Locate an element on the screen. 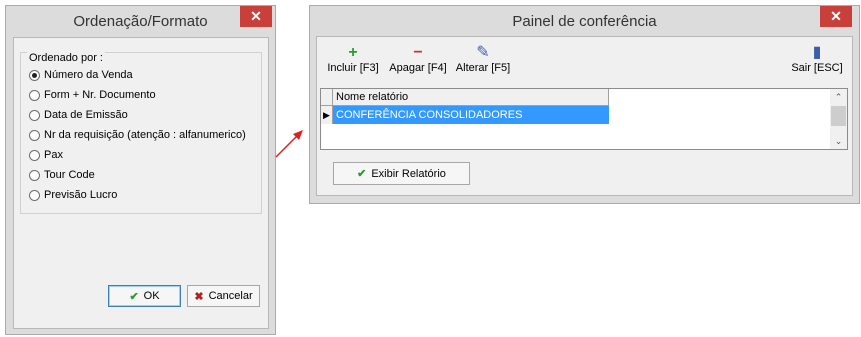 The height and width of the screenshot is (337, 861). group-label: Ordenado por : is located at coordinates (66, 58).